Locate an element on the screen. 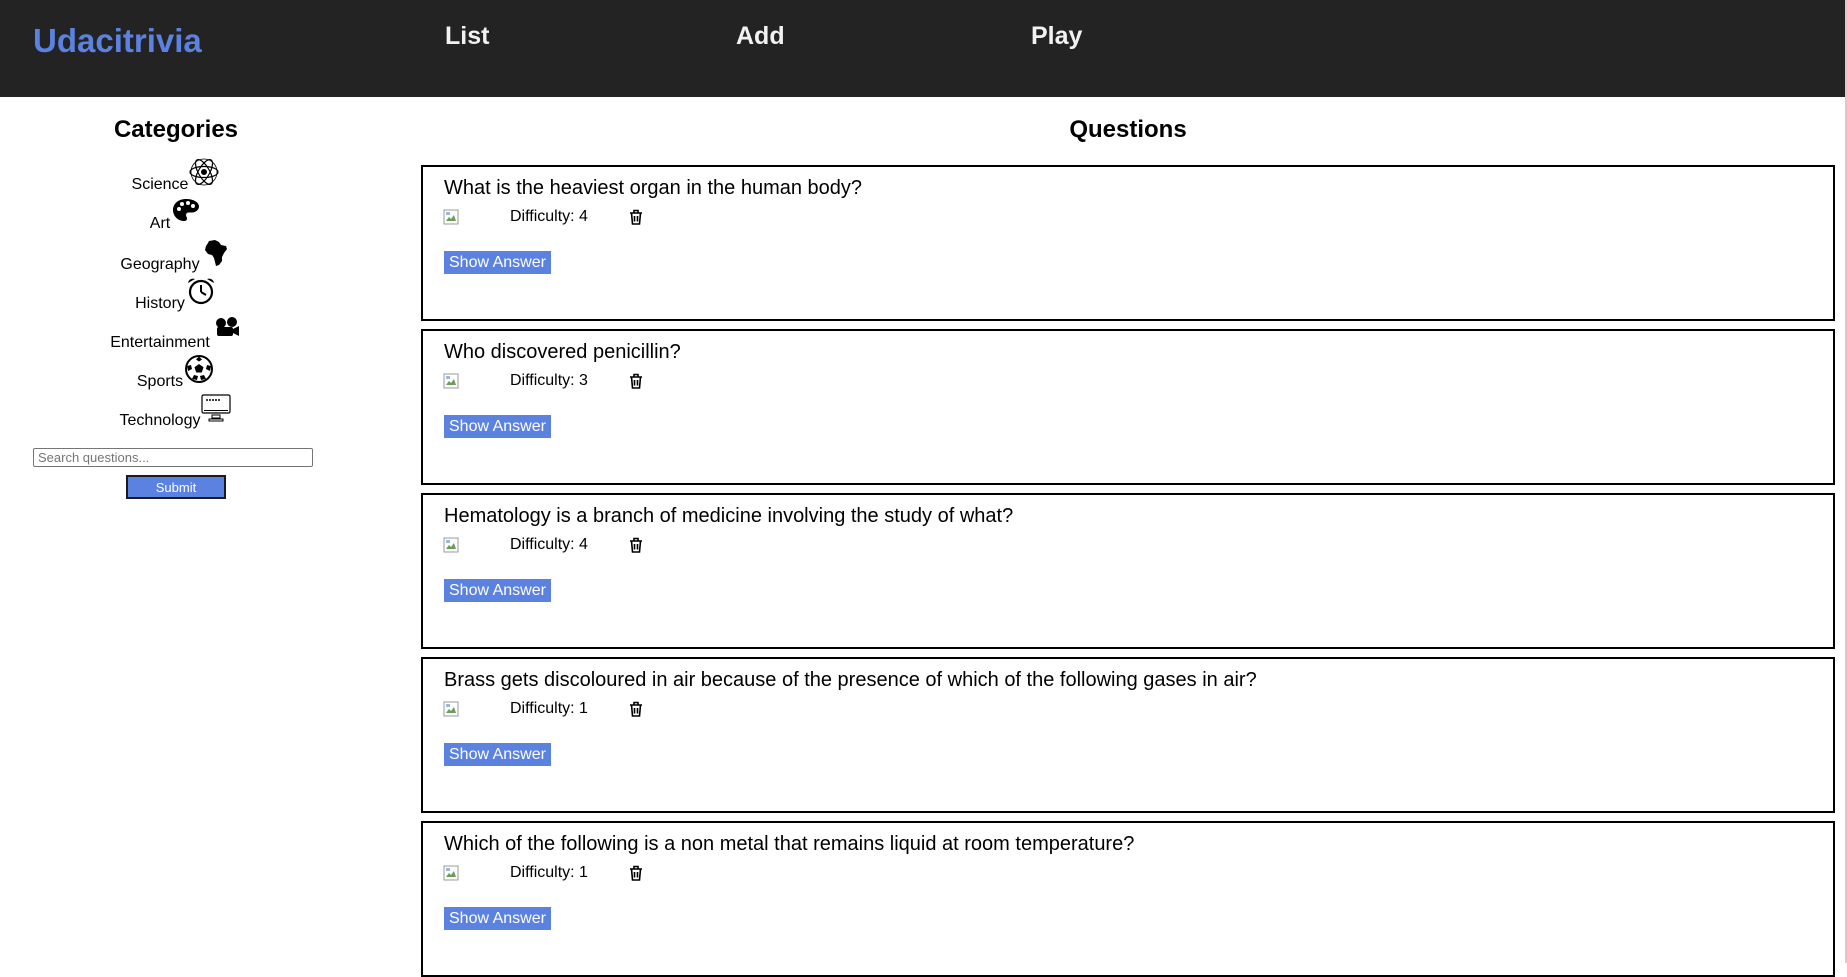 The height and width of the screenshot is (977, 1847). category-label: Technology is located at coordinates (160, 420).